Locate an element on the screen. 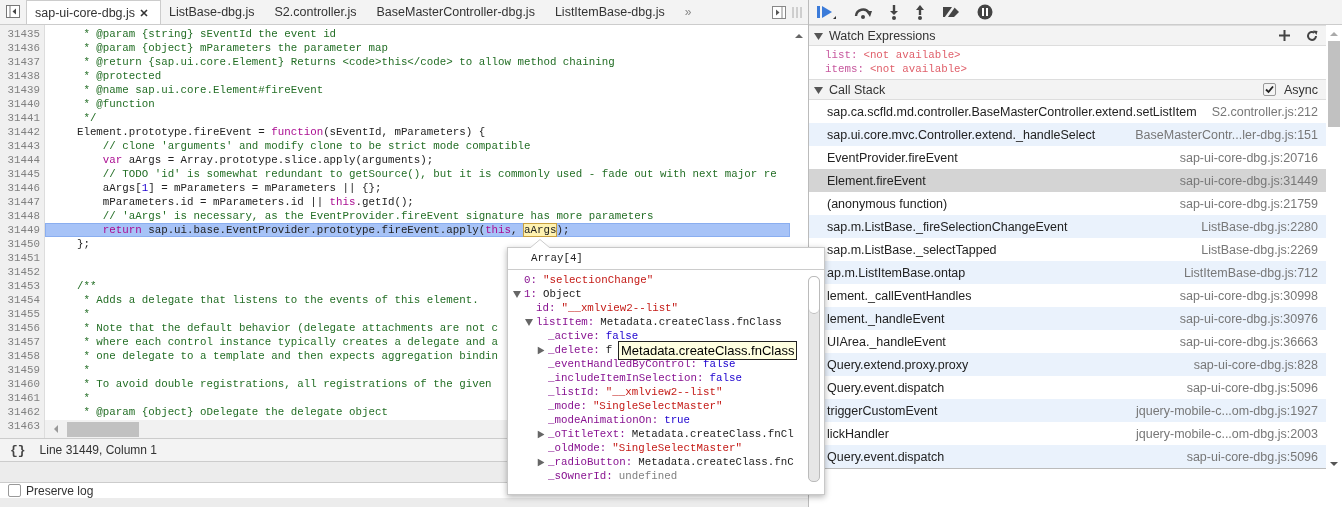 This screenshot has height=507, width=1342. code-text: Element.prototype.fireEvent = is located at coordinates (170, 132).